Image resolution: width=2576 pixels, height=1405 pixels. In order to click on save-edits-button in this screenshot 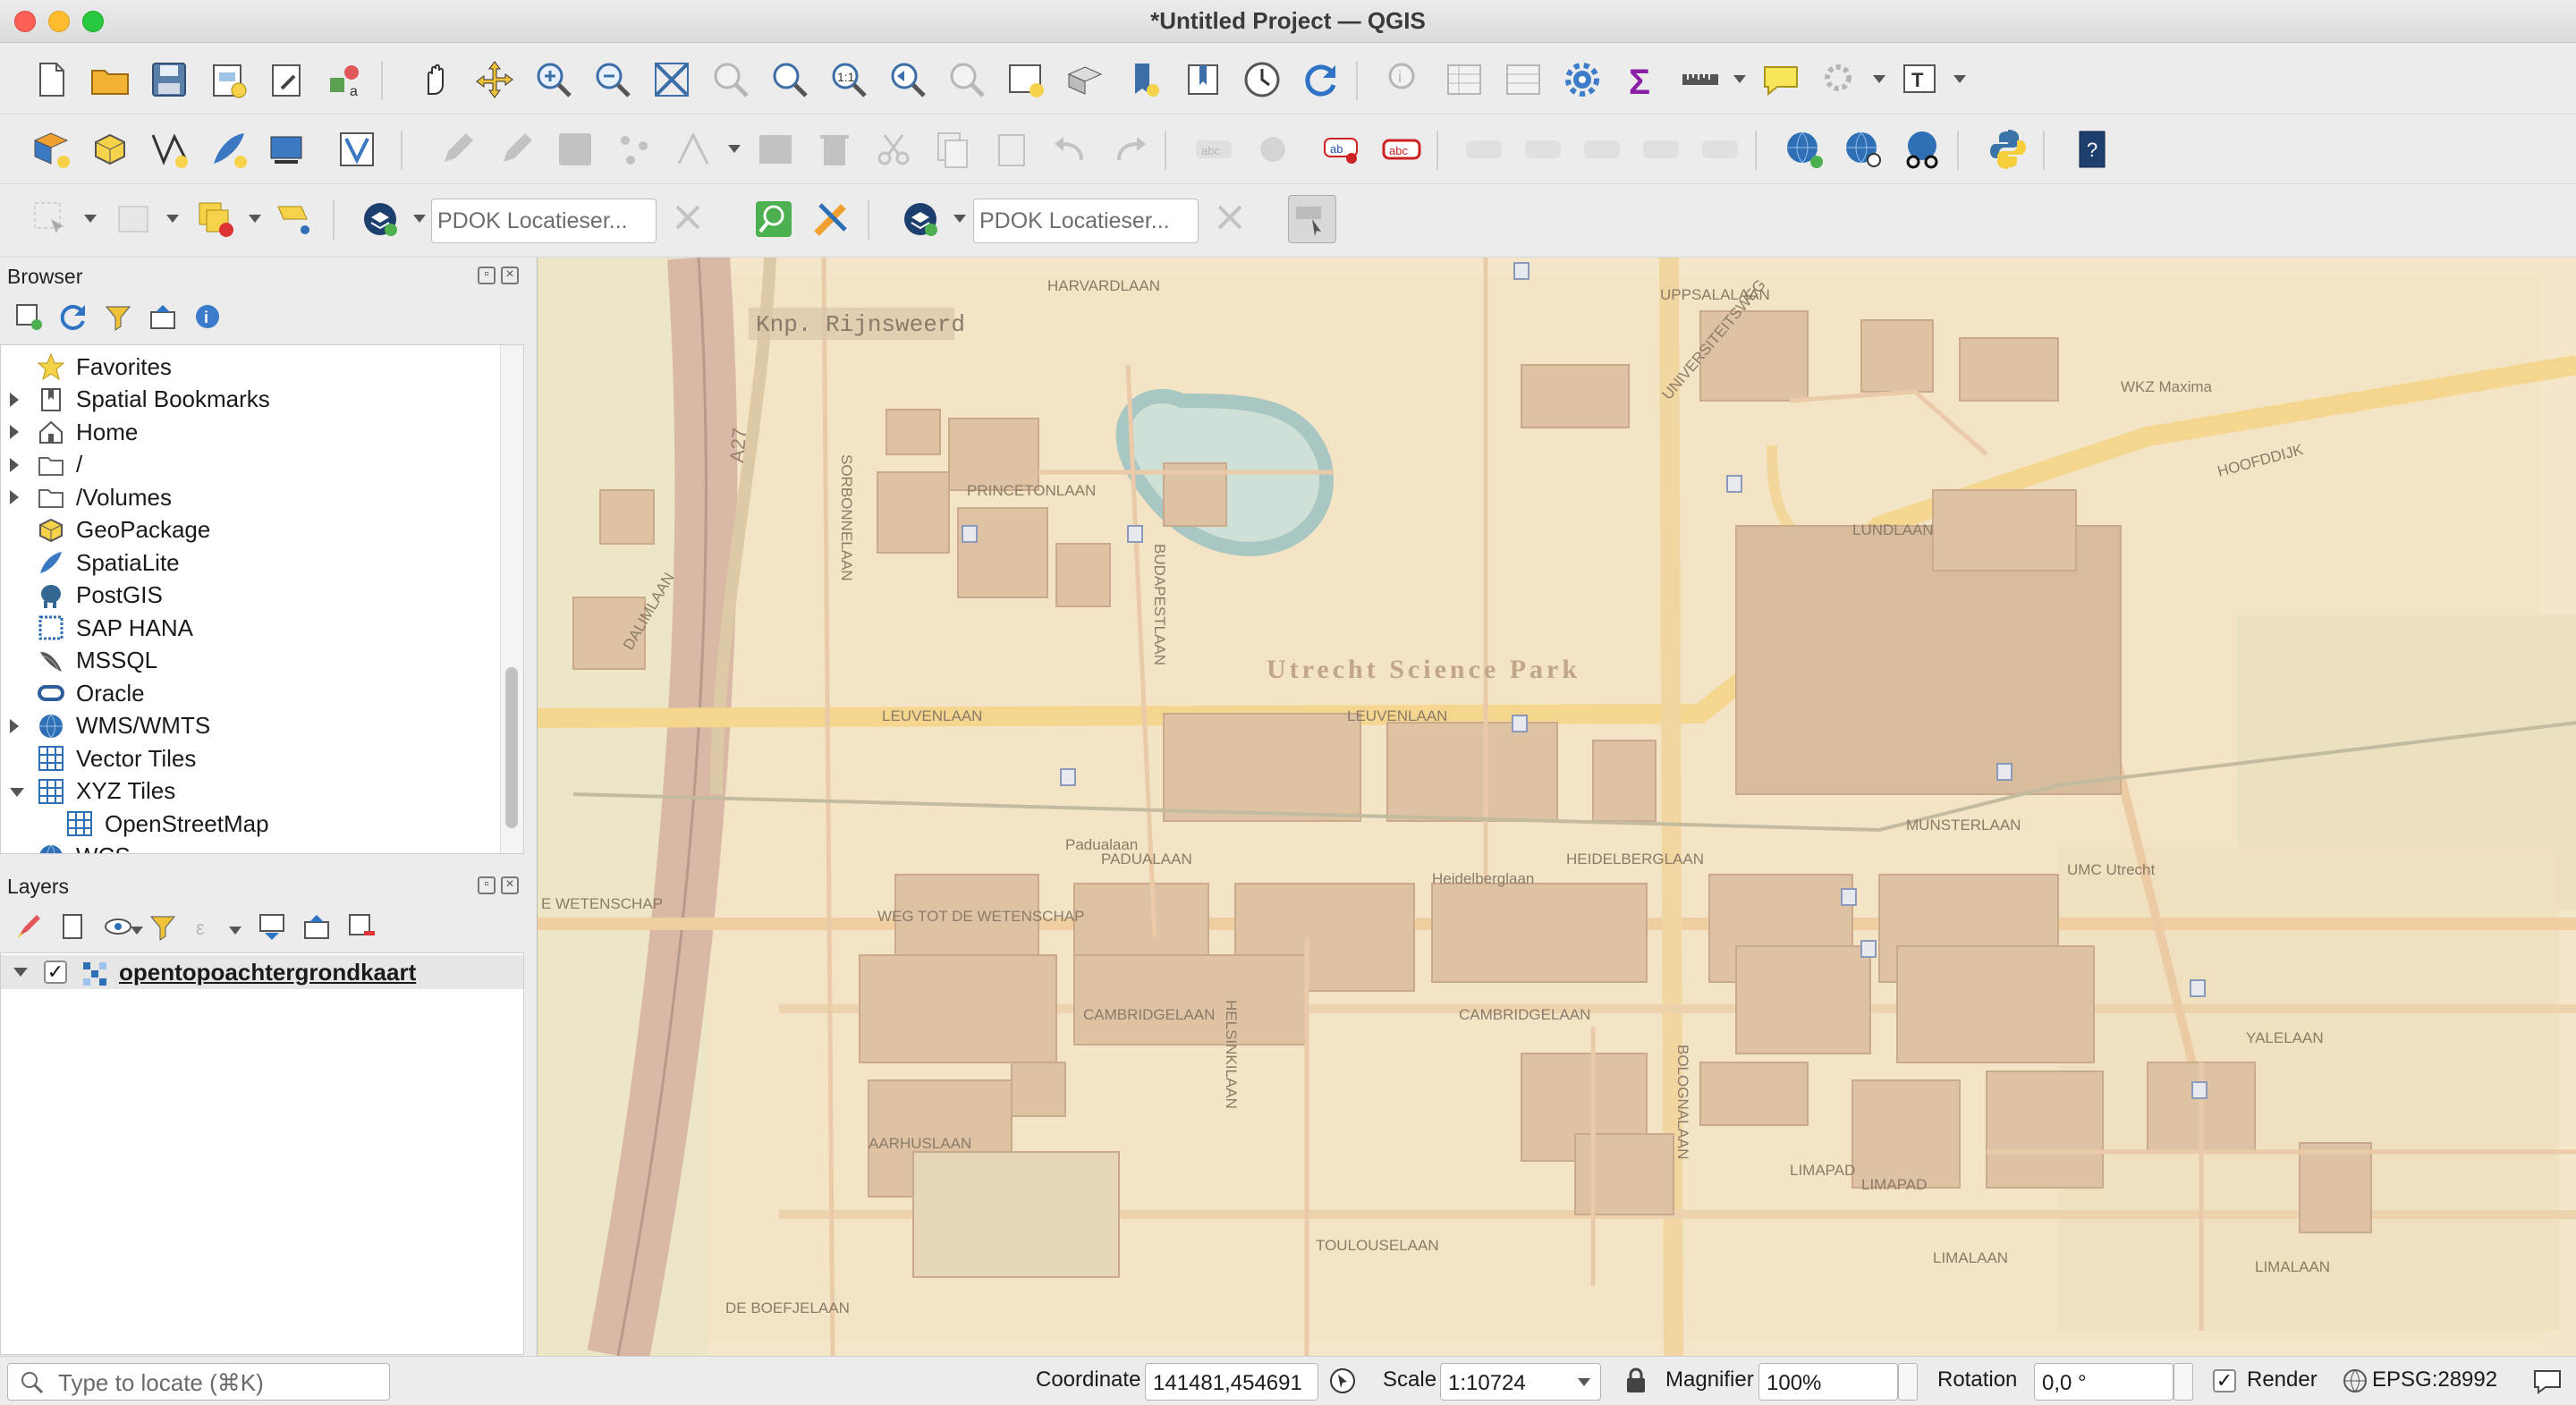, I will do `click(575, 150)`.